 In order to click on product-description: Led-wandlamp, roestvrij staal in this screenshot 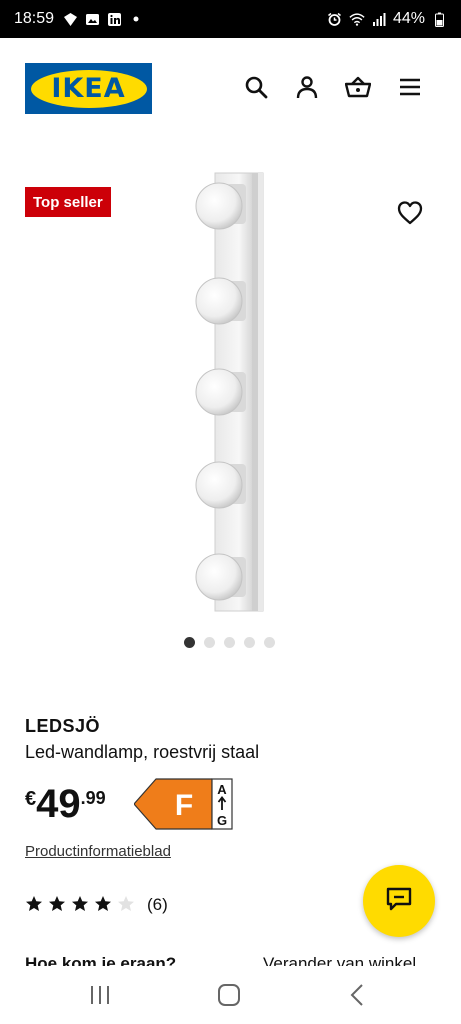, I will do `click(142, 752)`.